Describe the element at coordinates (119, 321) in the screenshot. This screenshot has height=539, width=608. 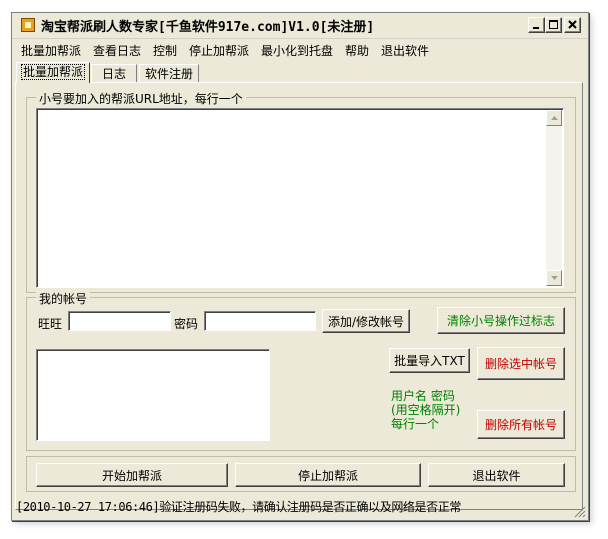
I see `wangwang-input` at that location.